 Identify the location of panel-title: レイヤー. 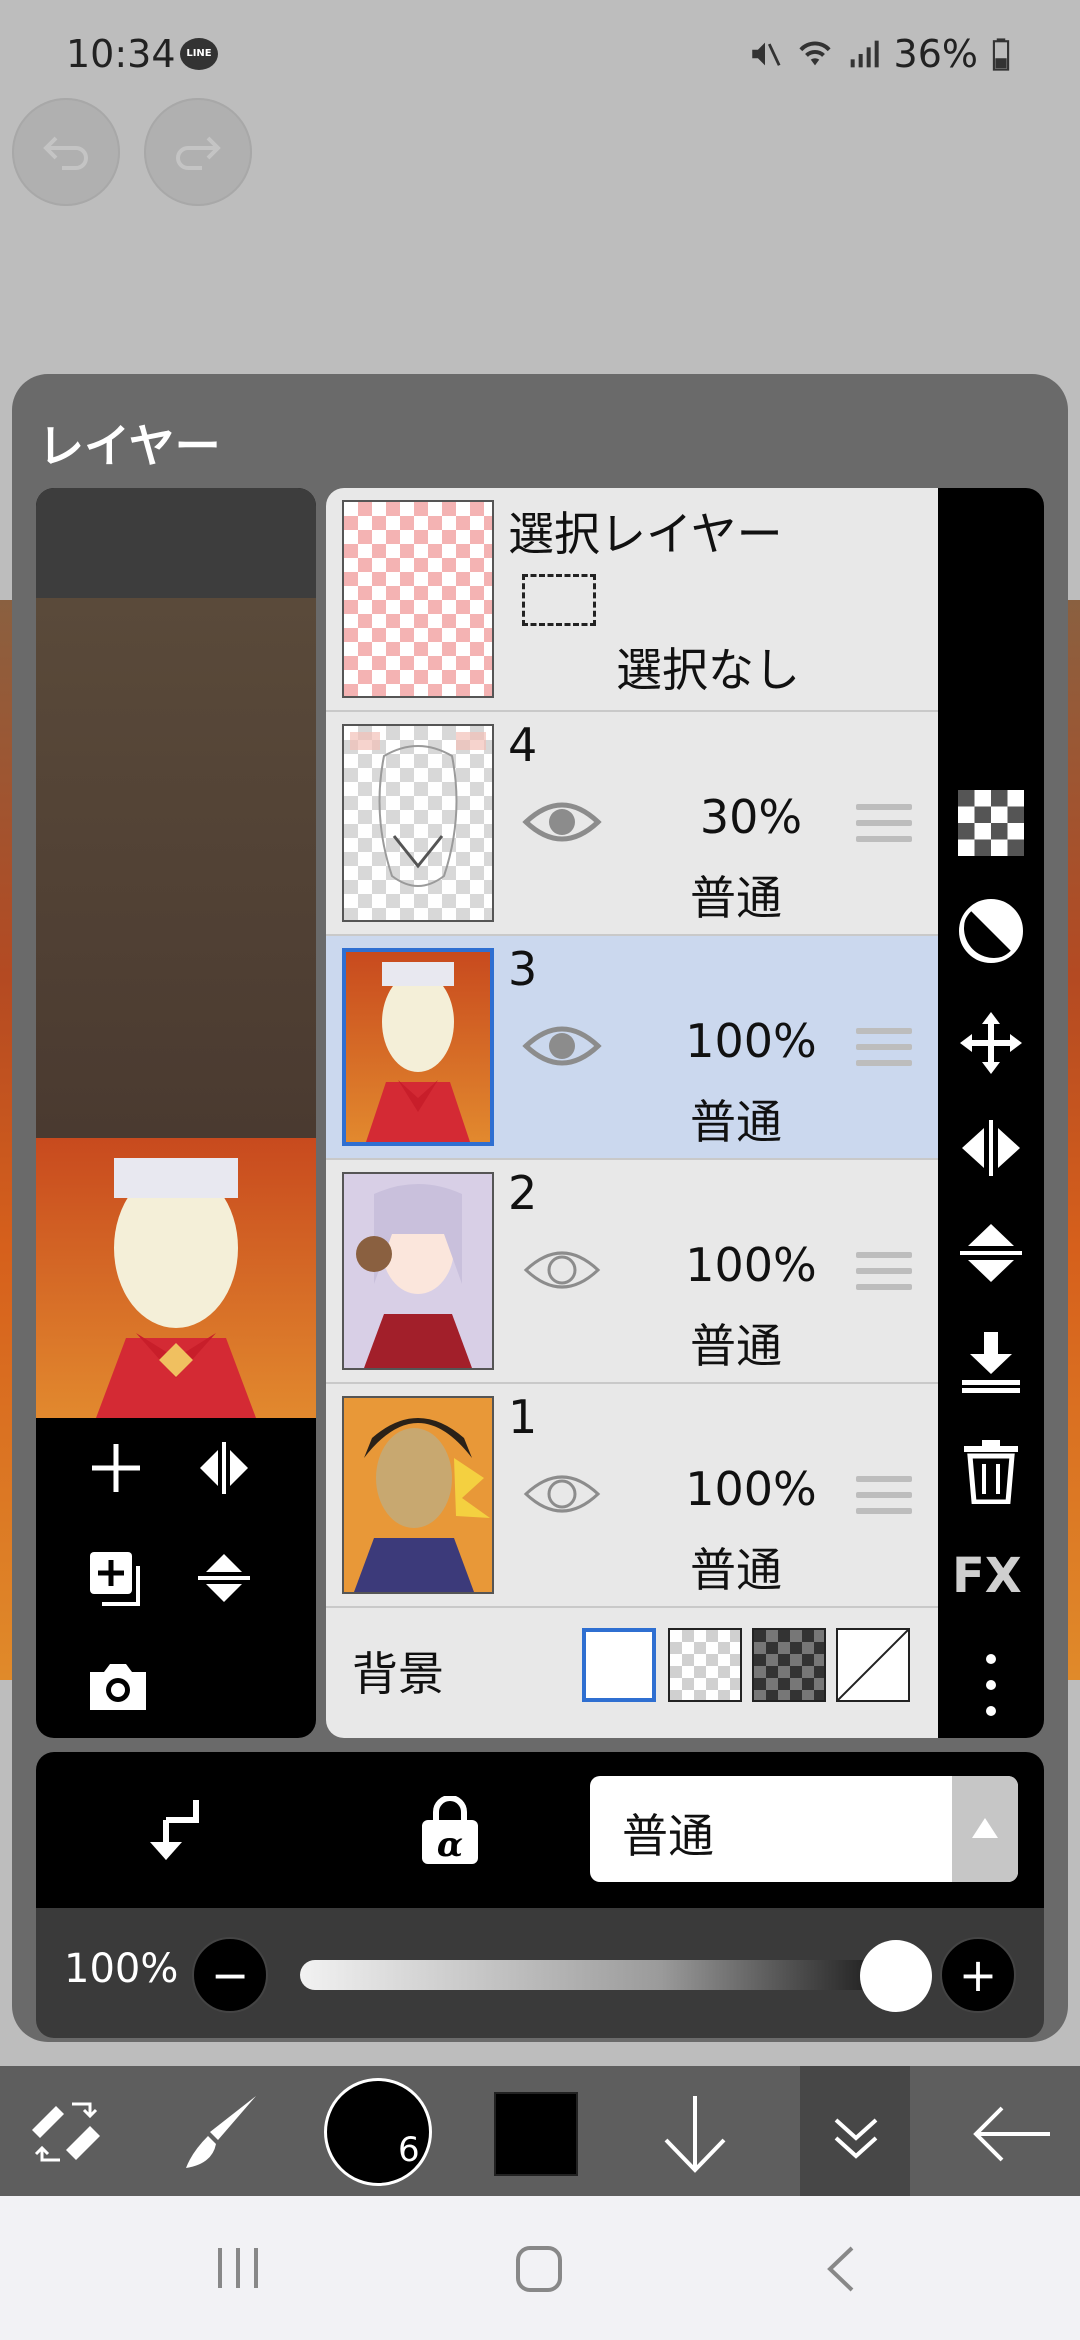
(129, 446).